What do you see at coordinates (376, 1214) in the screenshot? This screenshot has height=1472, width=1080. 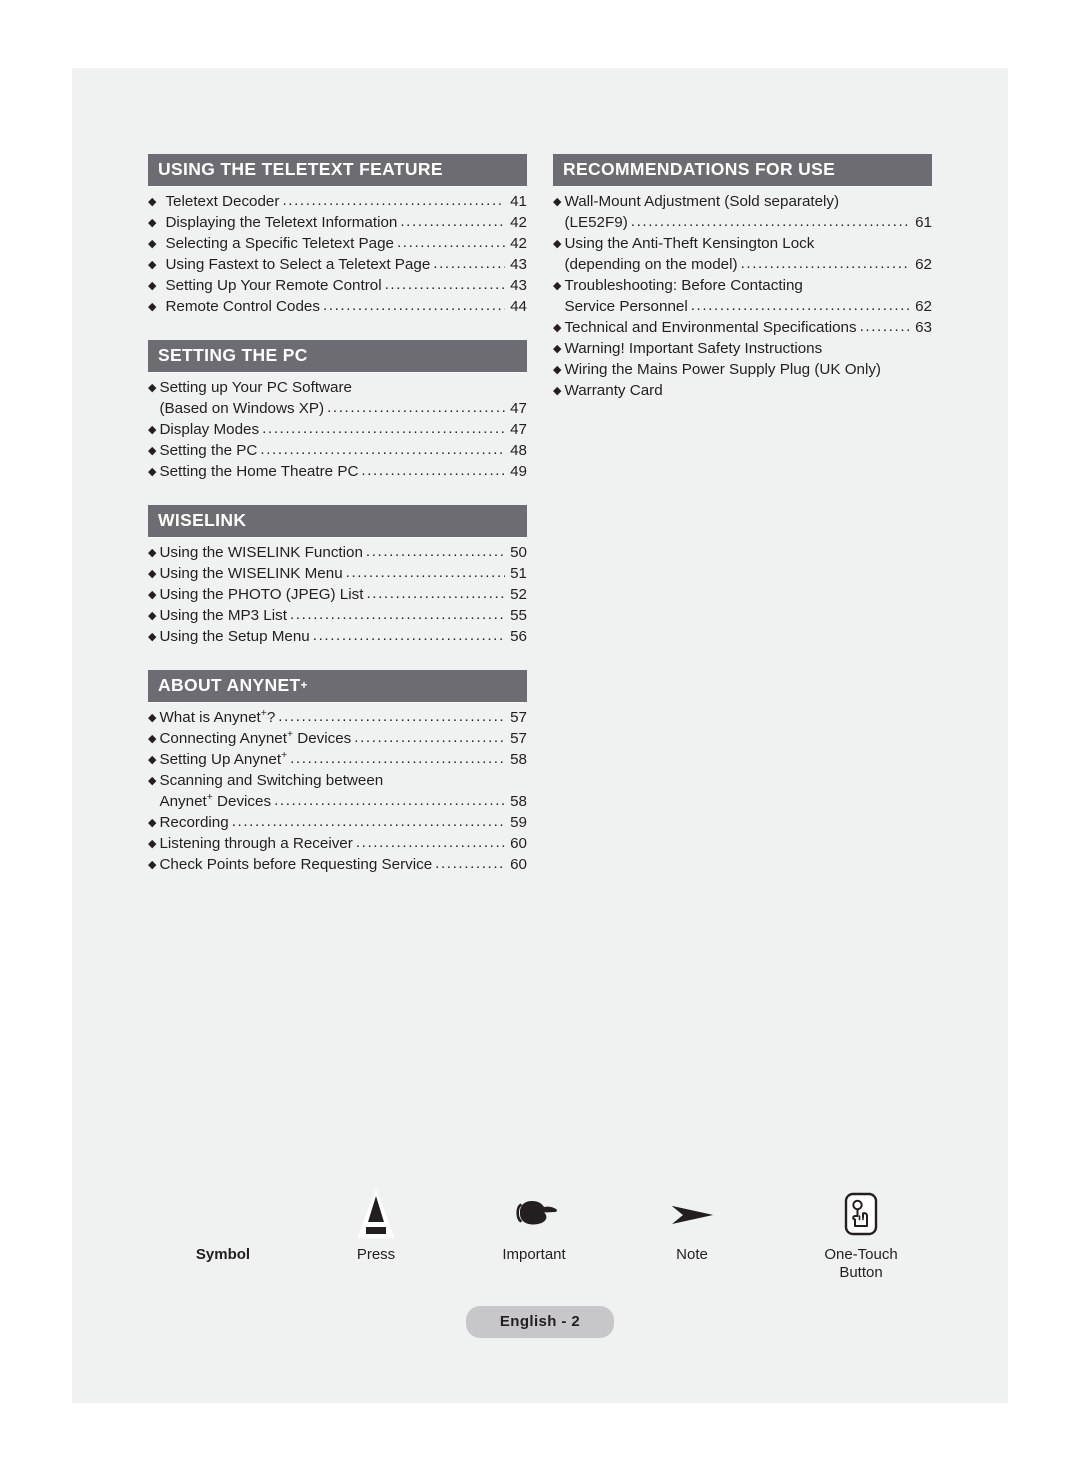 I see `press-triangle-icon` at bounding box center [376, 1214].